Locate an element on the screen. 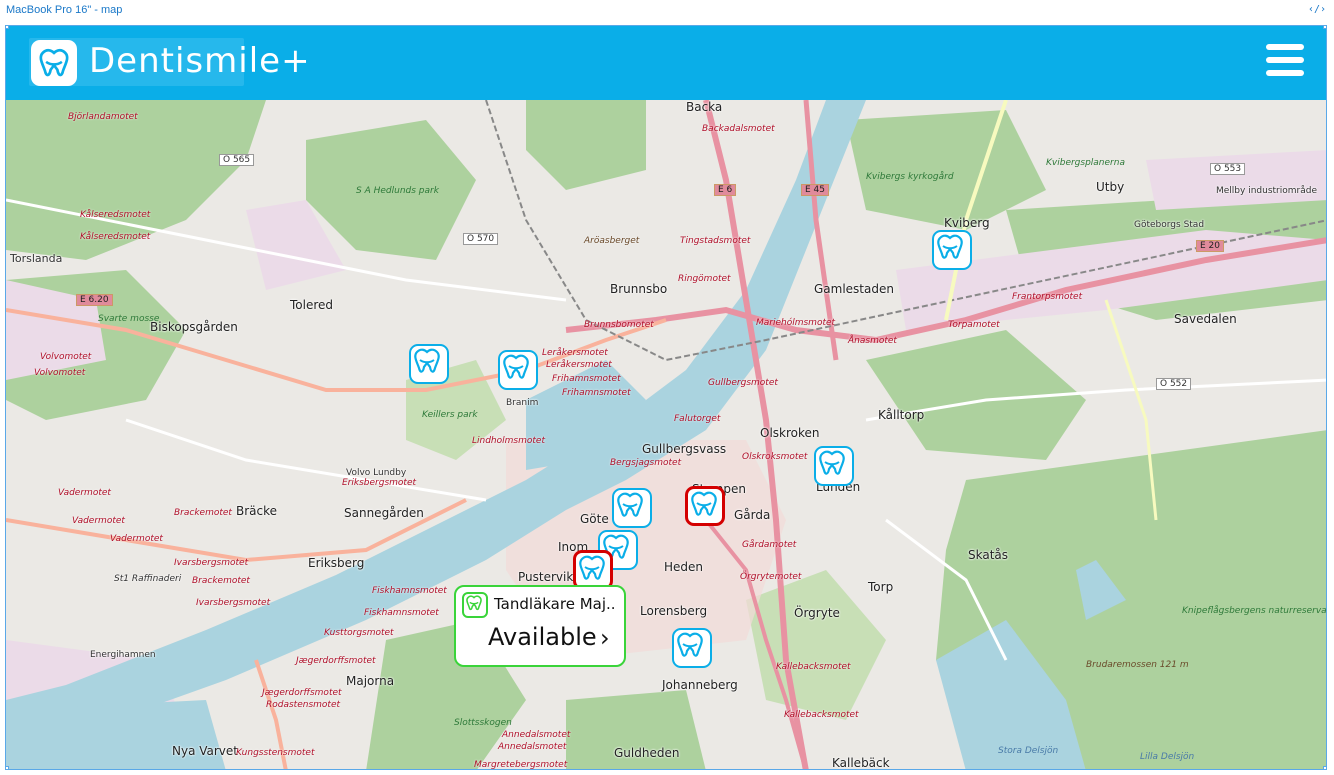 This screenshot has width=1334, height=775. place-label: Eriksberg is located at coordinates (336, 563).